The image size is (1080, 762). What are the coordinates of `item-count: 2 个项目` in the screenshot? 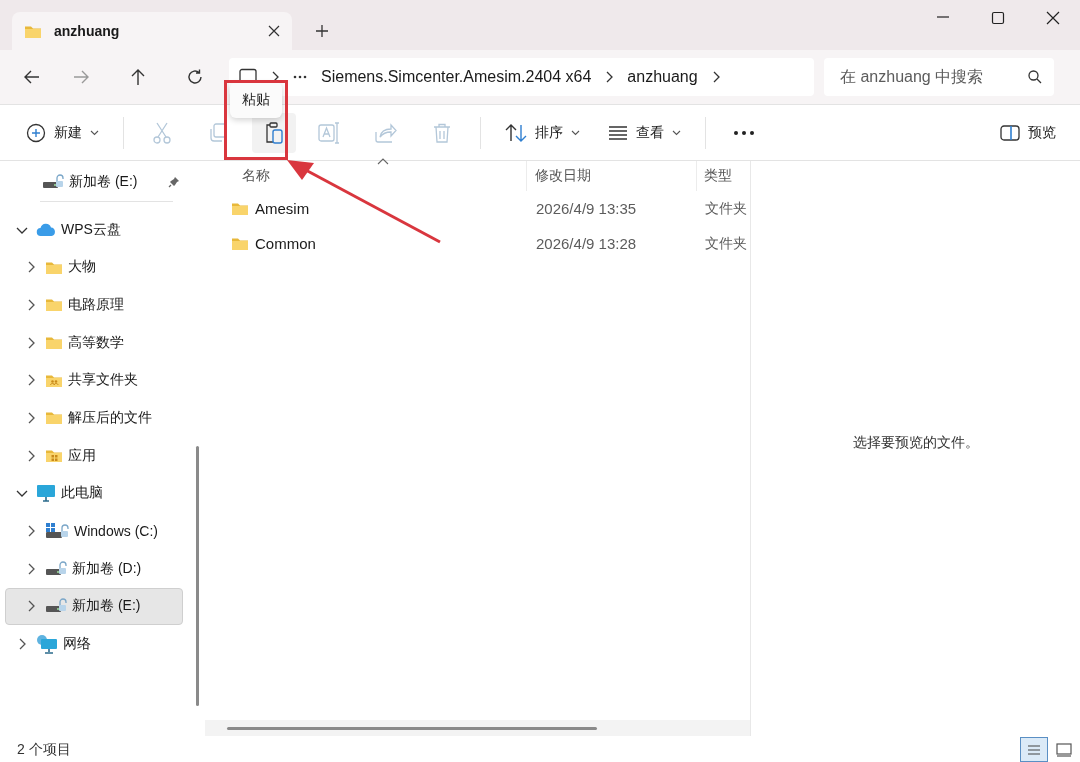 It's located at (44, 749).